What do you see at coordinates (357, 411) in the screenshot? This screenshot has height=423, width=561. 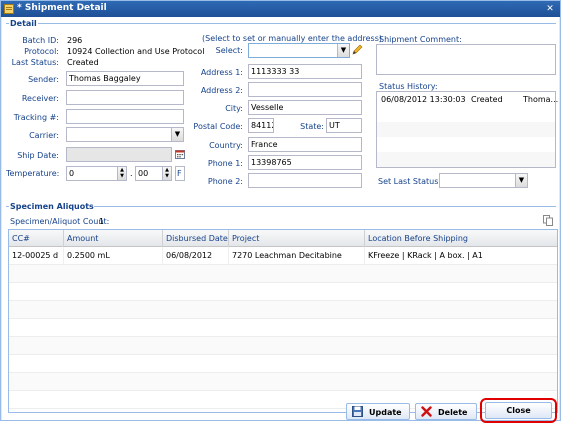 I see `save-icon` at bounding box center [357, 411].